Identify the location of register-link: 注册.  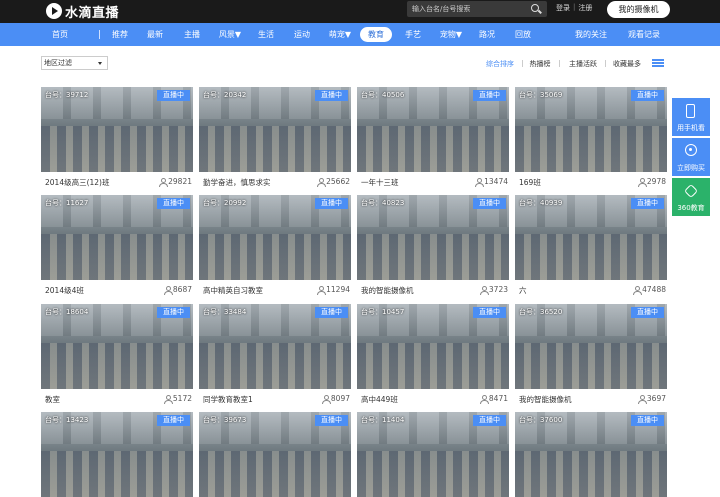
(585, 8).